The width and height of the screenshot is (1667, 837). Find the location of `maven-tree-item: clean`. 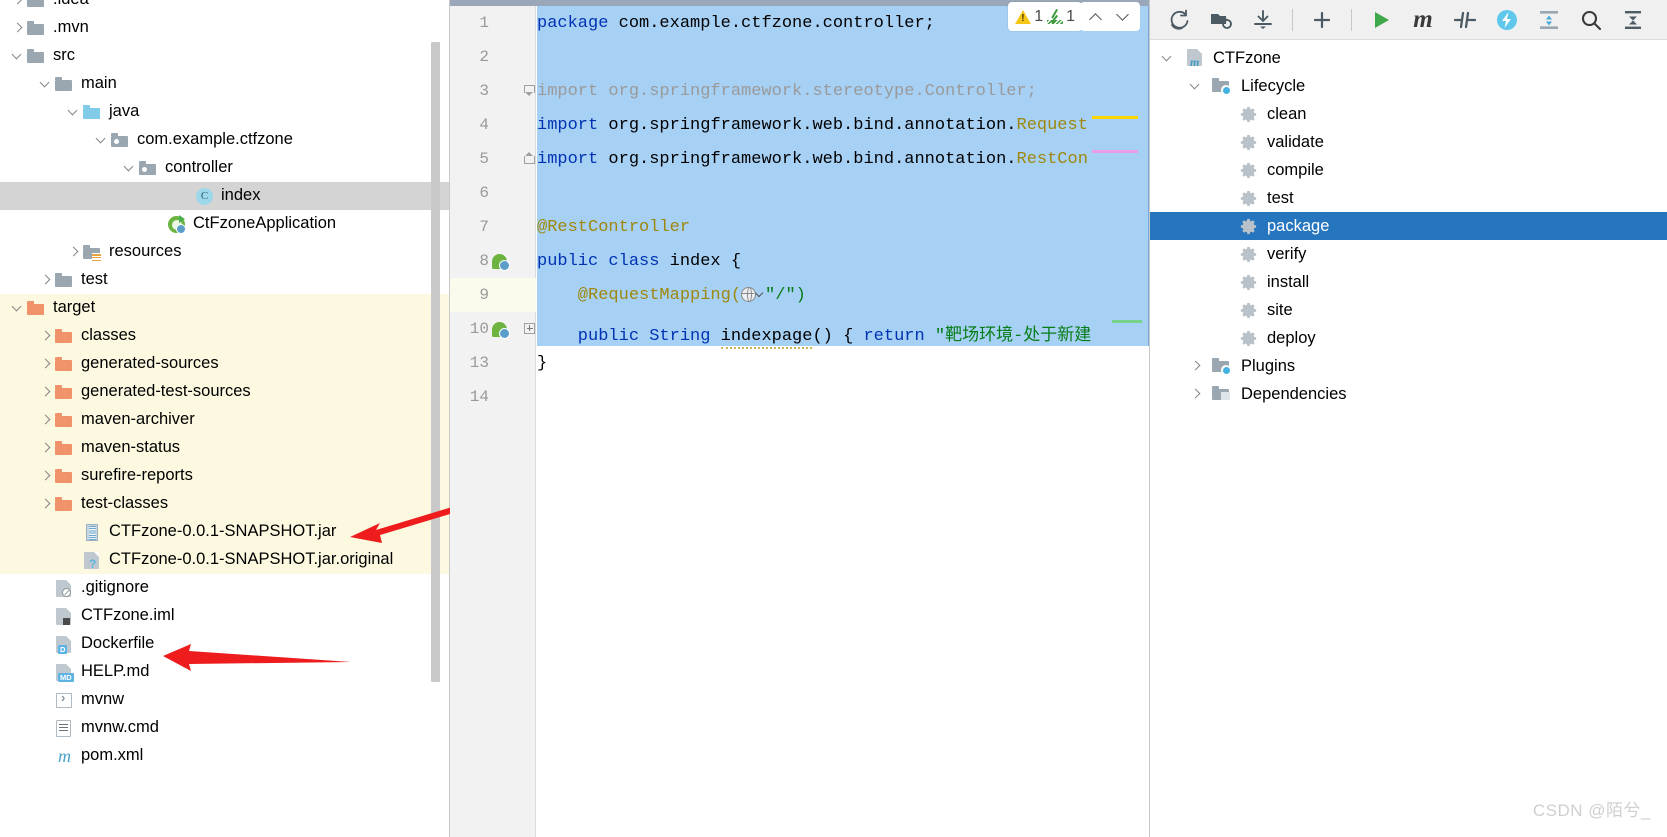

maven-tree-item: clean is located at coordinates (1408, 114).